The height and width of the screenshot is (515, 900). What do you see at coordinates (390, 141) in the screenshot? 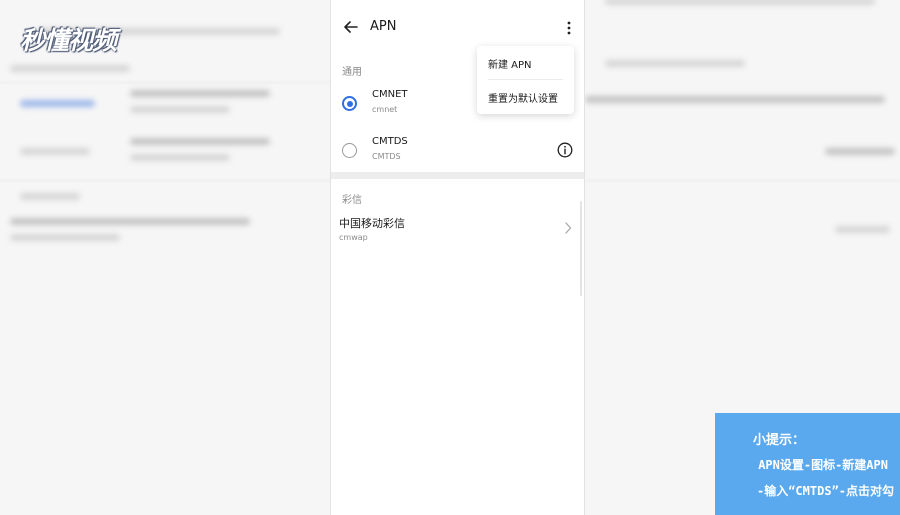
I see `apn-name: CMTDS` at bounding box center [390, 141].